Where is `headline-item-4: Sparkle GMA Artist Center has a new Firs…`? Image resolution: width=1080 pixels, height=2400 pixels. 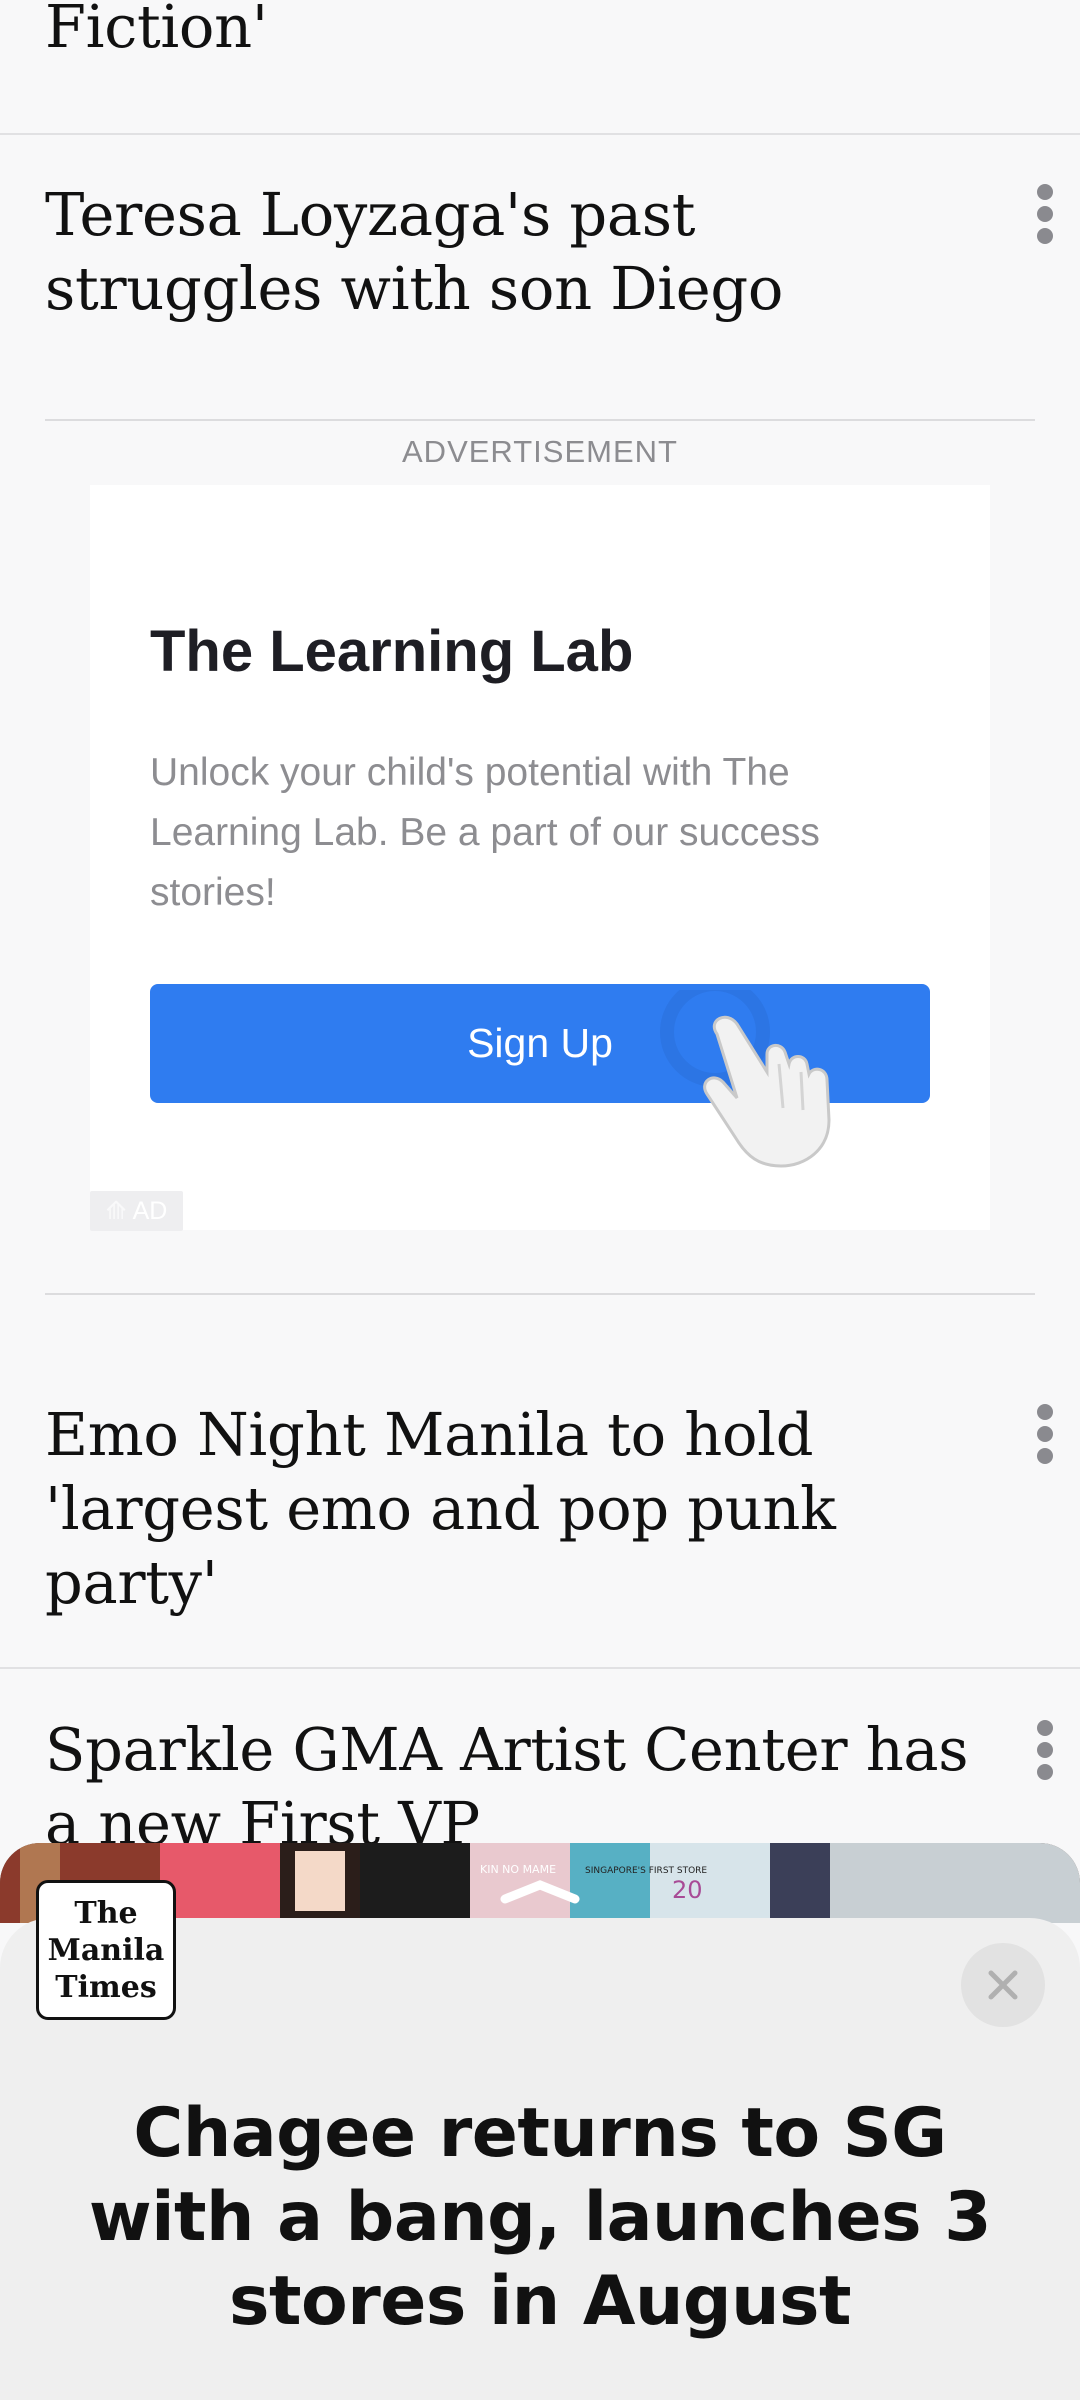 headline-item-4: Sparkle GMA Artist Center has a new Firs… is located at coordinates (517, 1787).